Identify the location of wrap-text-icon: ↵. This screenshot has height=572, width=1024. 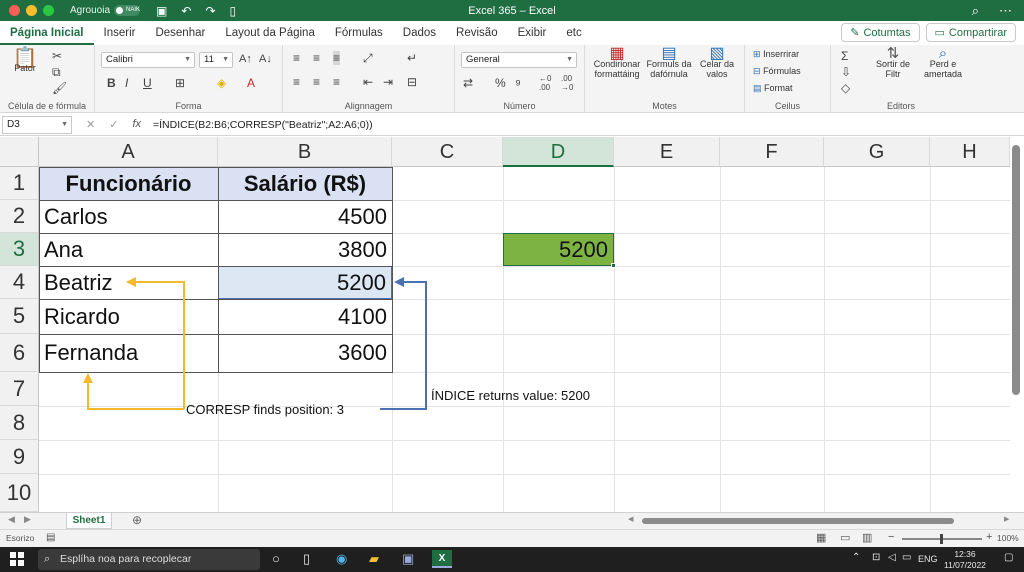
(412, 58).